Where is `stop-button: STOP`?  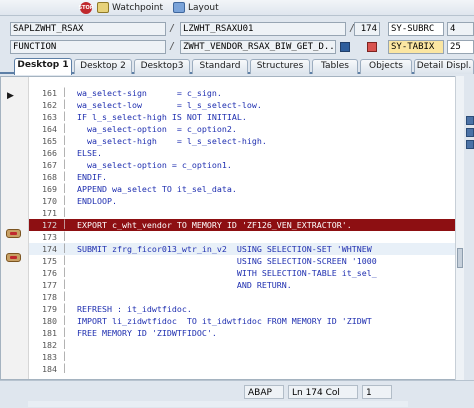
stop-button: STOP is located at coordinates (86, 7).